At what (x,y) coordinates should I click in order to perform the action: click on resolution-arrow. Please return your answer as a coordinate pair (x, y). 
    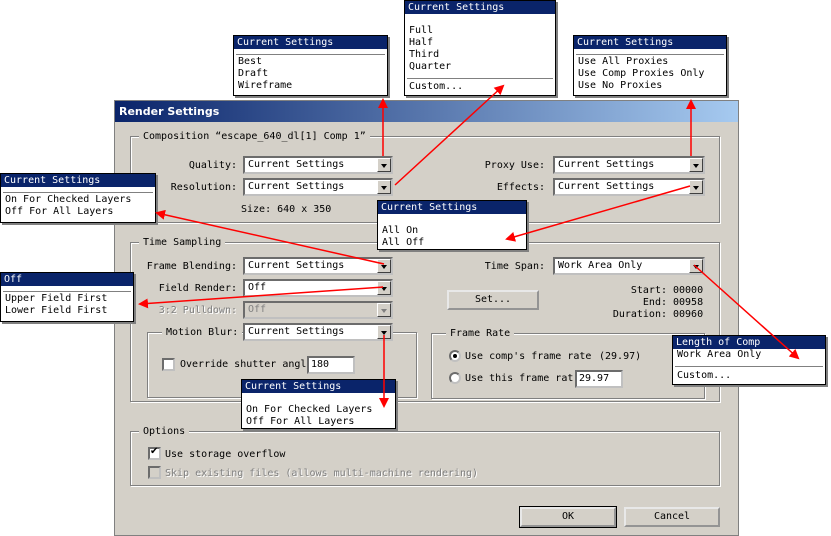
    Looking at the image, I should click on (449, 135).